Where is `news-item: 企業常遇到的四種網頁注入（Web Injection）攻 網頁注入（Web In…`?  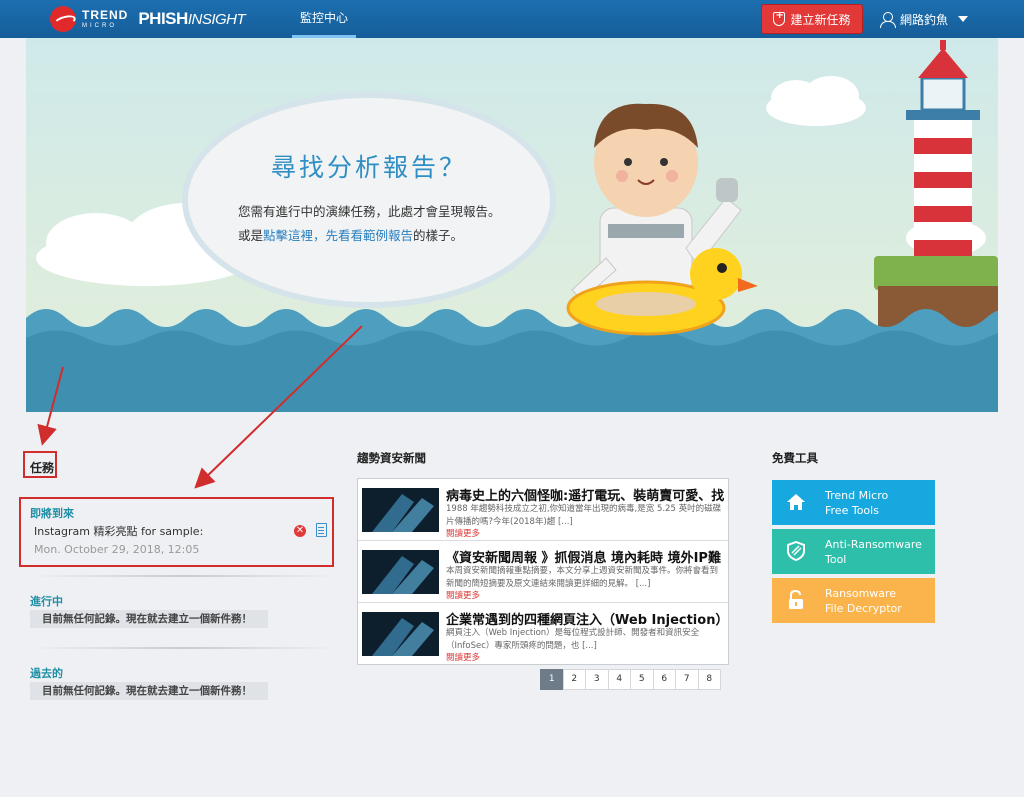 news-item: 企業常遇到的四種網頁注入（Web Injection）攻 網頁注入（Web In… is located at coordinates (543, 634).